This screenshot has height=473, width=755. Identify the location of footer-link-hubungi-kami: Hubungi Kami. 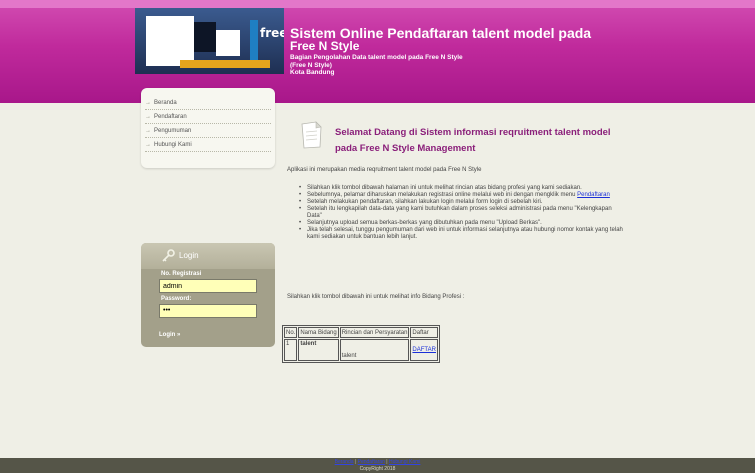
(404, 462).